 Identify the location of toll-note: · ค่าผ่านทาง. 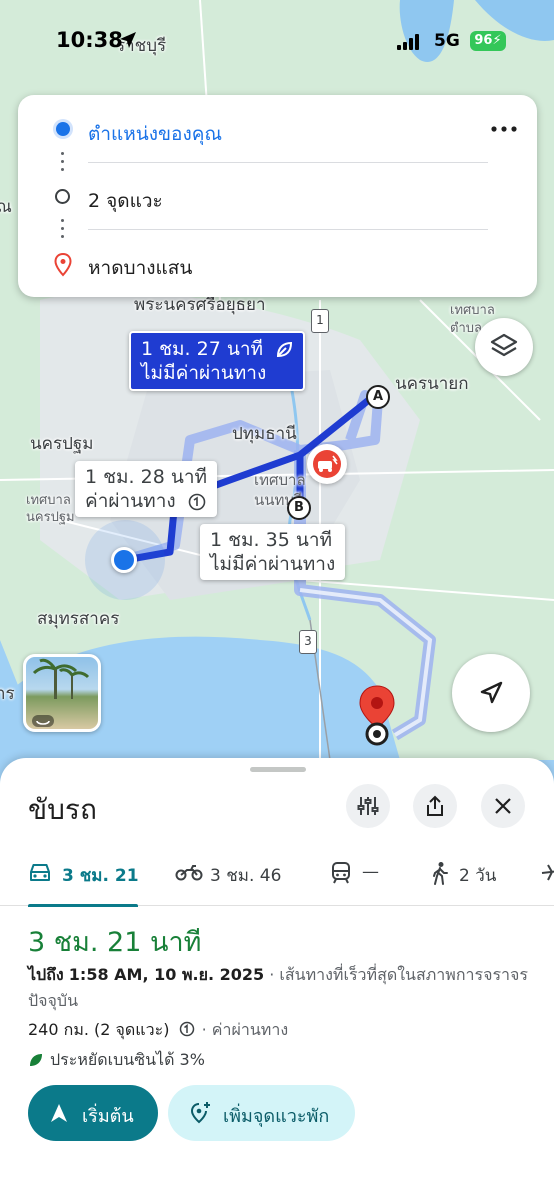
(245, 1029).